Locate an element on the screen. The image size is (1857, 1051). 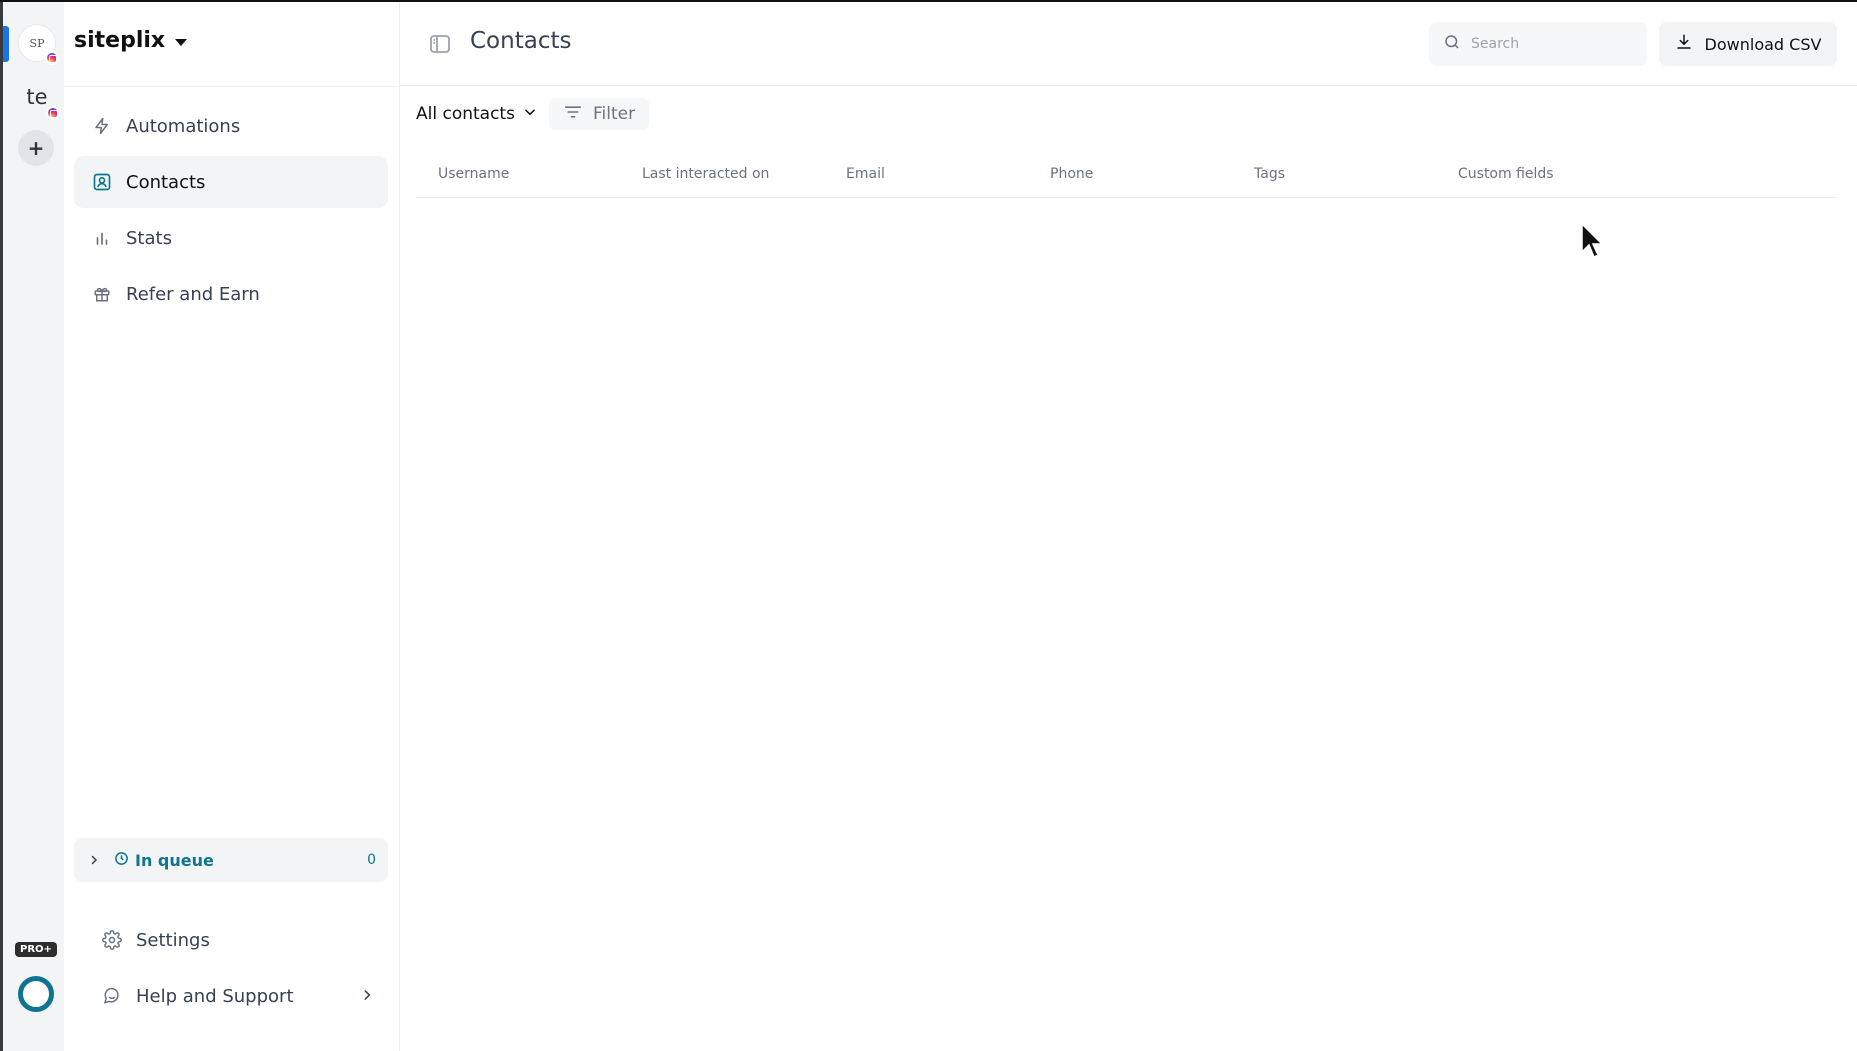
help-chat-icon is located at coordinates (112, 996).